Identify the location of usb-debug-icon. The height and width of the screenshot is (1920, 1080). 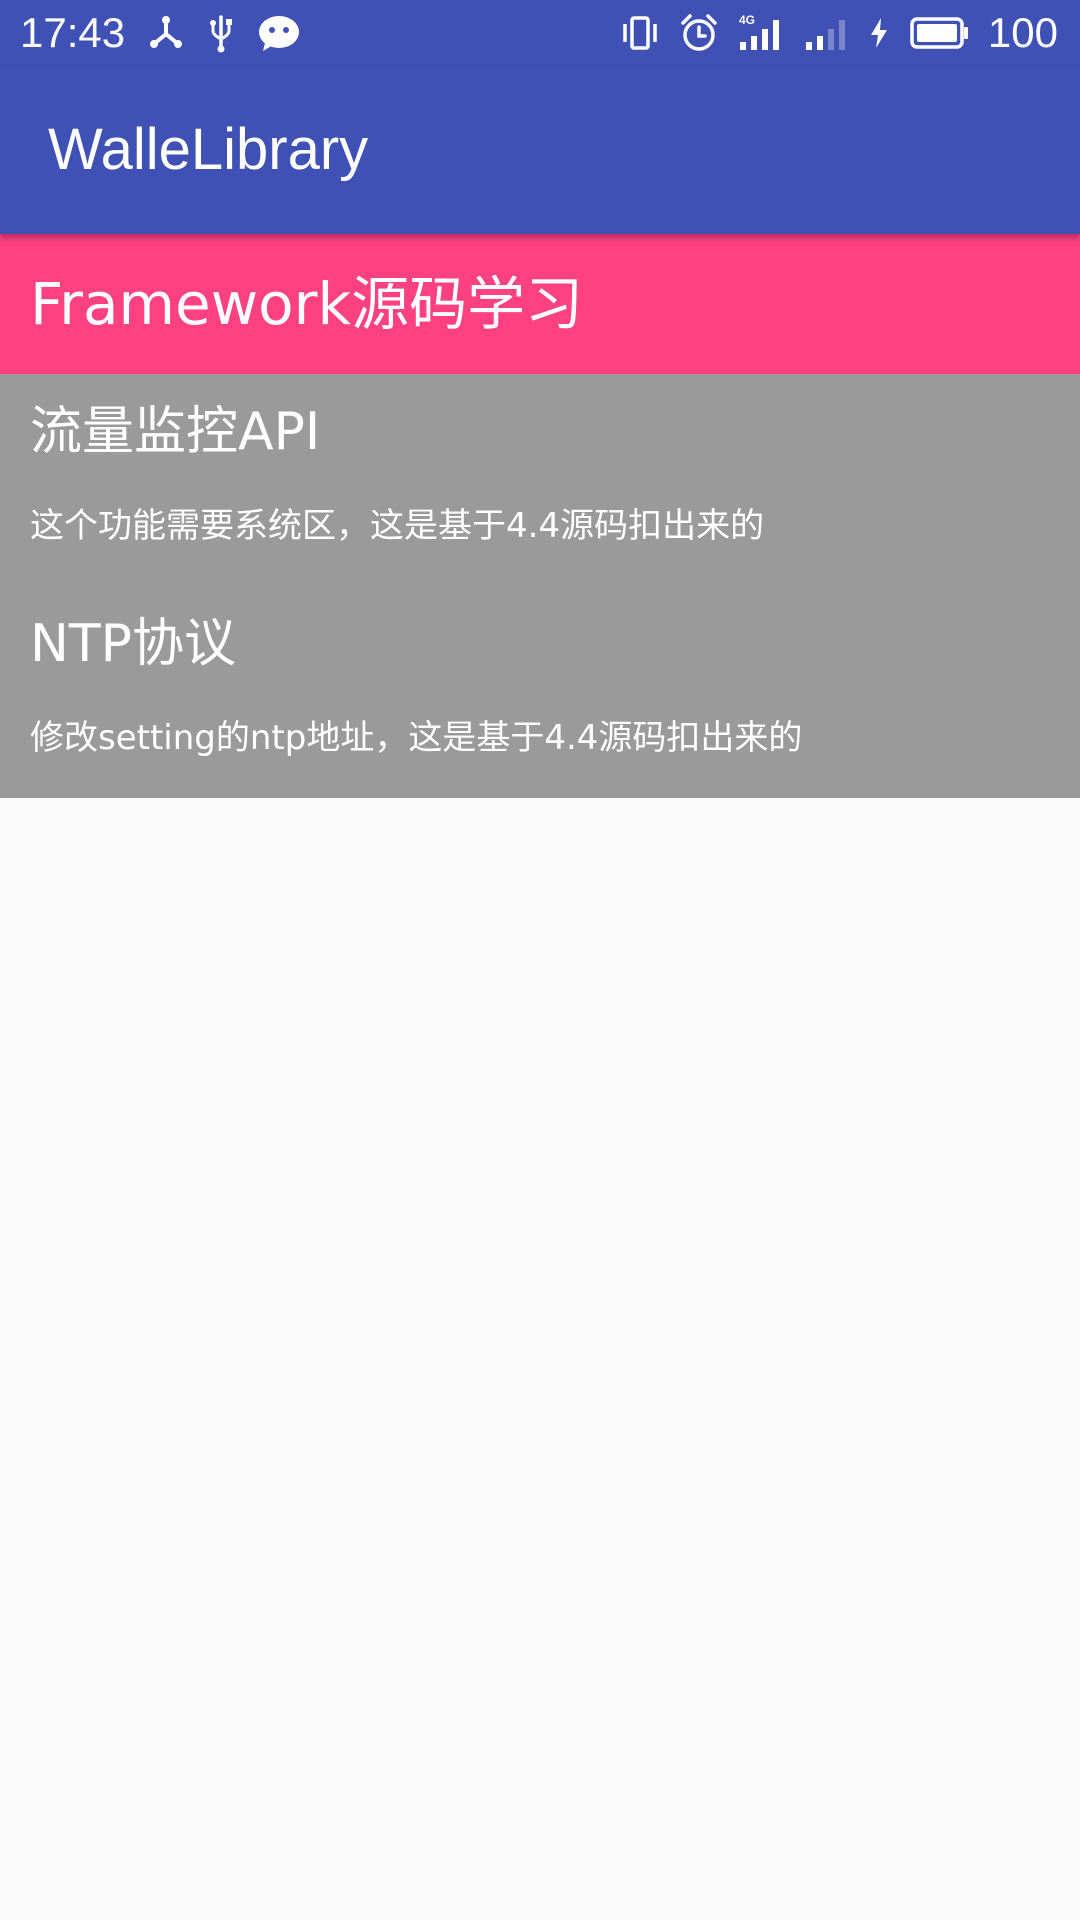
(166, 33).